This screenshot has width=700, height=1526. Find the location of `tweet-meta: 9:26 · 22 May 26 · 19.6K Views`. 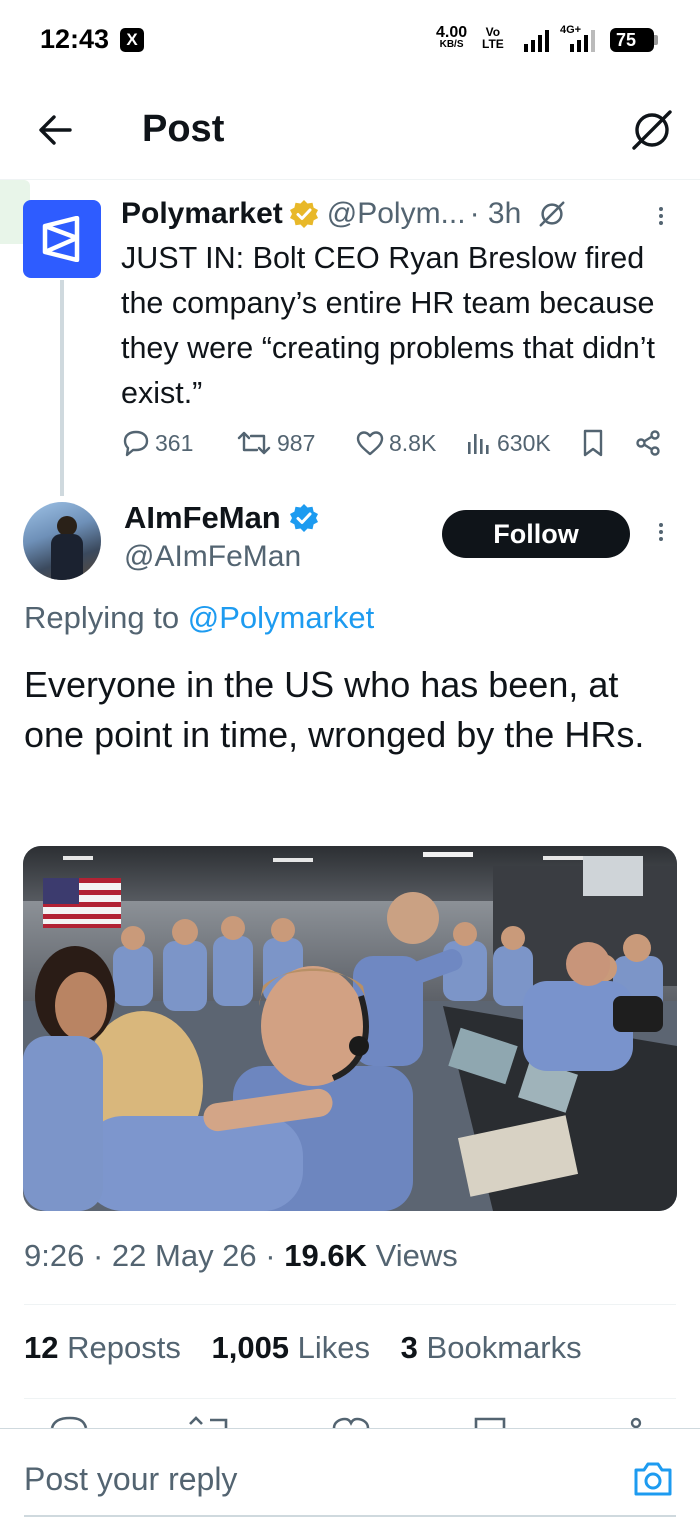

tweet-meta: 9:26 · 22 May 26 · 19.6K Views is located at coordinates (241, 1256).